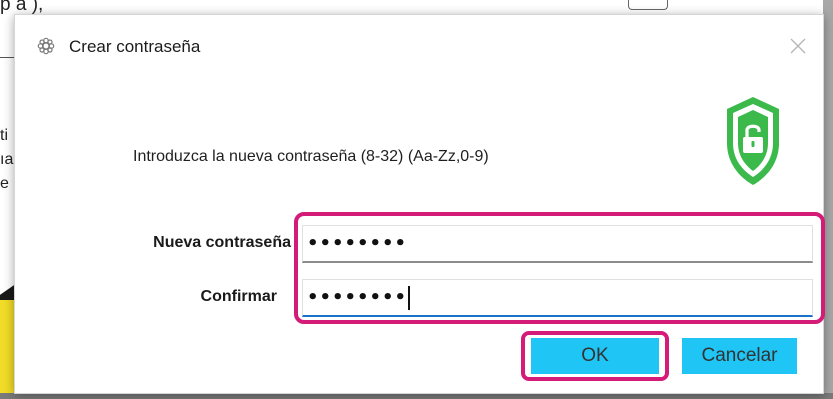 The width and height of the screenshot is (833, 399). I want to click on confirm-password-value: ••••••••, so click(357, 297).